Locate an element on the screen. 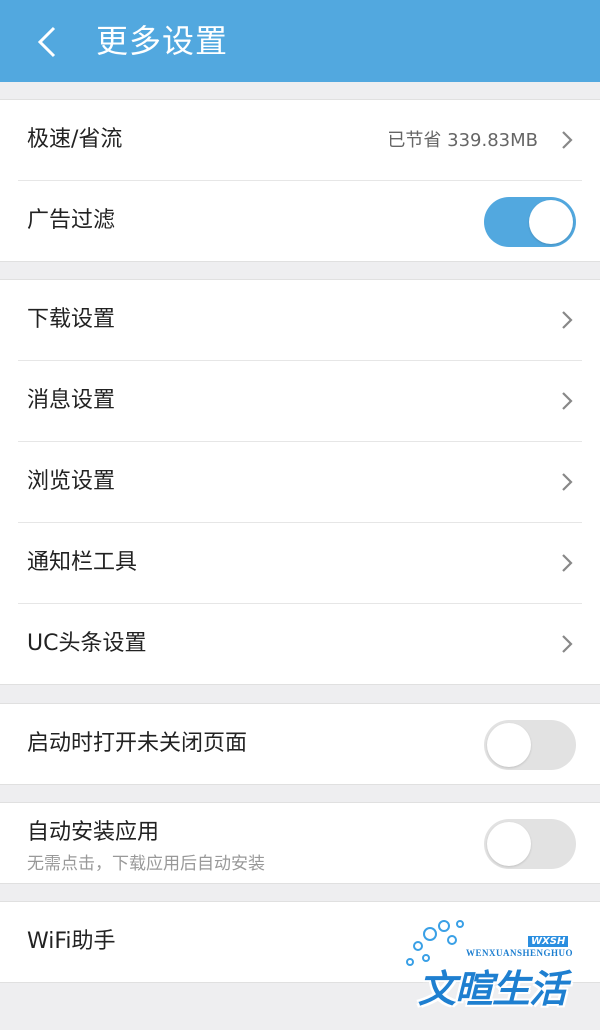 This screenshot has height=1030, width=600. section-restore-pages: 启动时打开未关闭页面 is located at coordinates (300, 744).